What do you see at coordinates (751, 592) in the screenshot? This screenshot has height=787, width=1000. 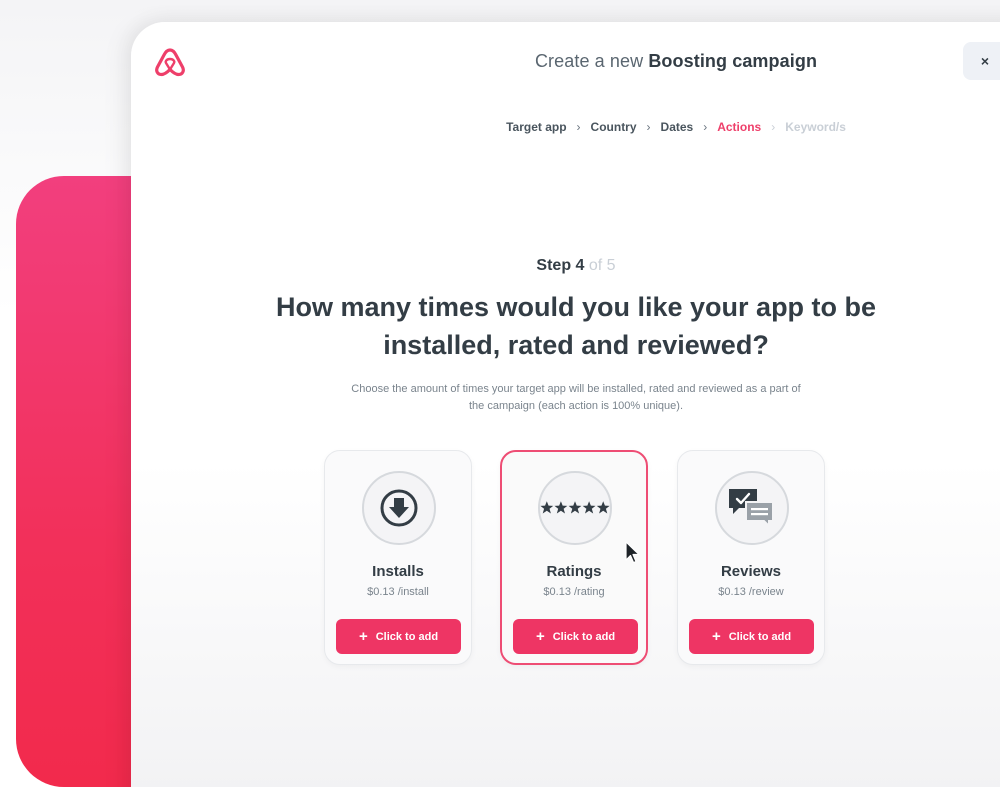 I see `card-price: $0.13 /review` at bounding box center [751, 592].